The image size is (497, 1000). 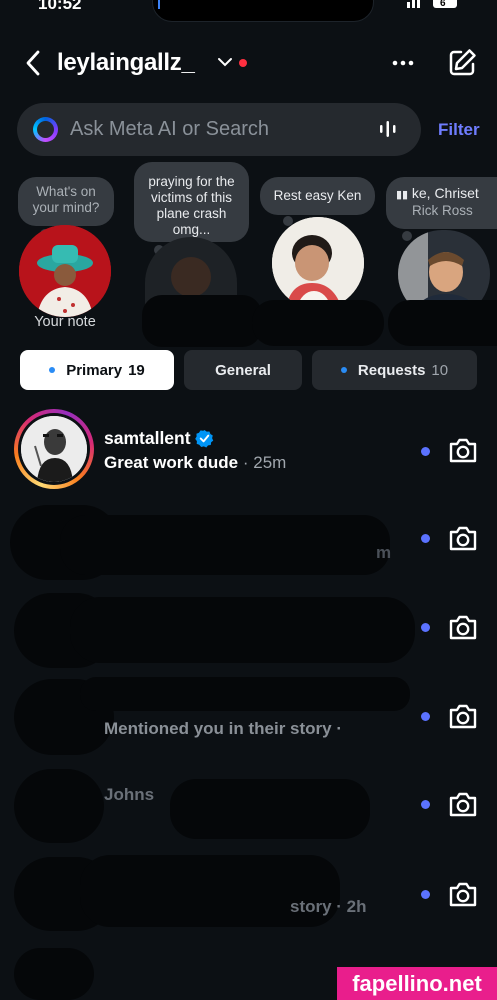 What do you see at coordinates (388, 129) in the screenshot?
I see `voice-wave-icon` at bounding box center [388, 129].